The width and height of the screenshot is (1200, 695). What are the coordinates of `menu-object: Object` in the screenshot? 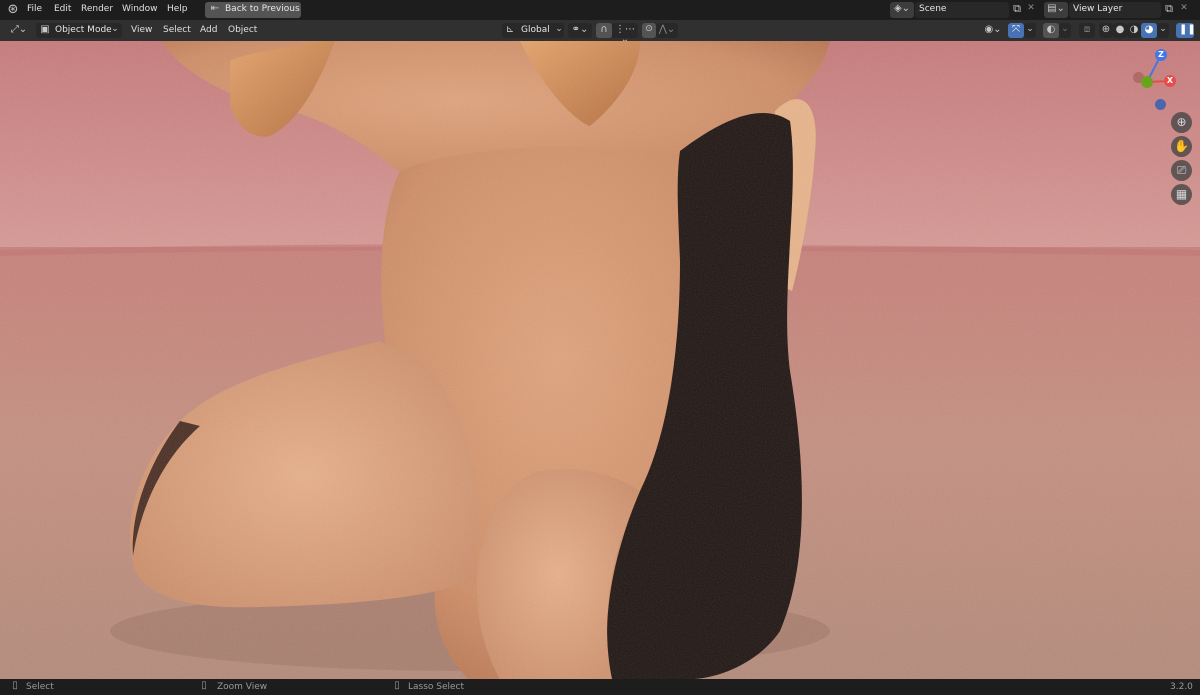 It's located at (242, 30).